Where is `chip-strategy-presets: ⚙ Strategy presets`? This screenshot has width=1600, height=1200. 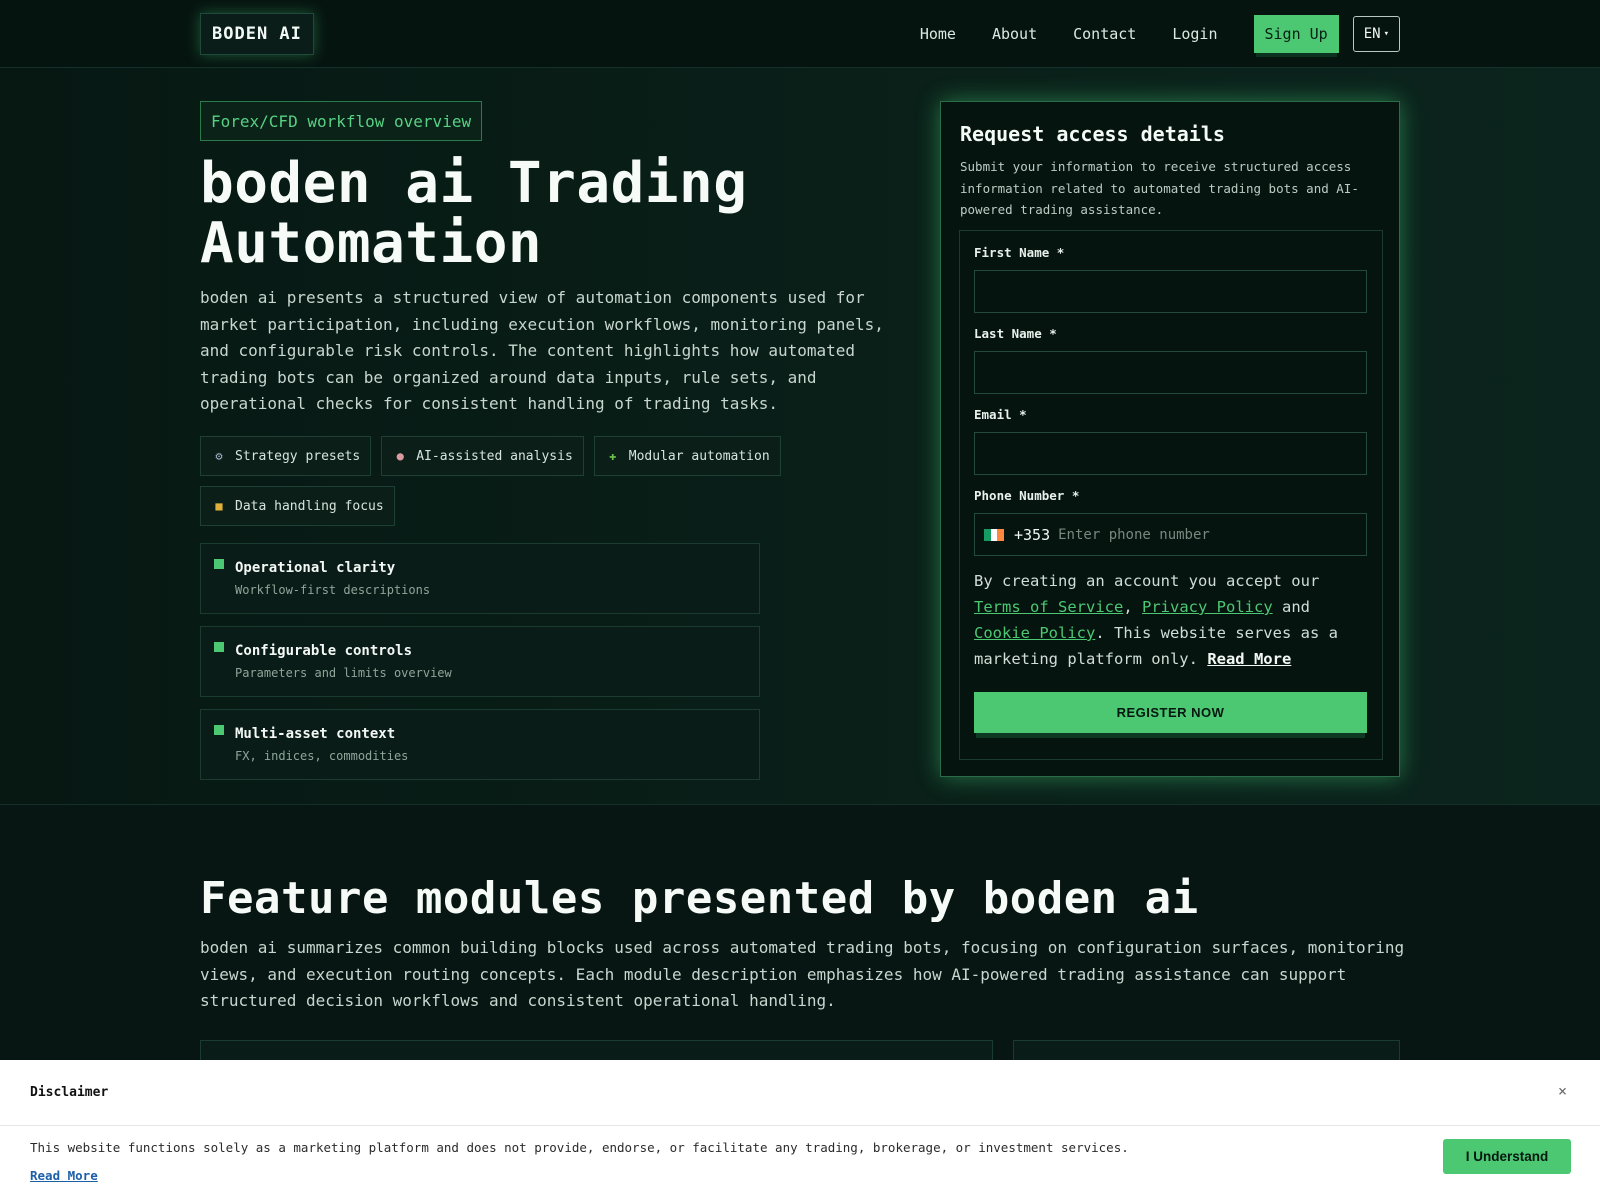
chip-strategy-presets: ⚙ Strategy presets is located at coordinates (286, 456).